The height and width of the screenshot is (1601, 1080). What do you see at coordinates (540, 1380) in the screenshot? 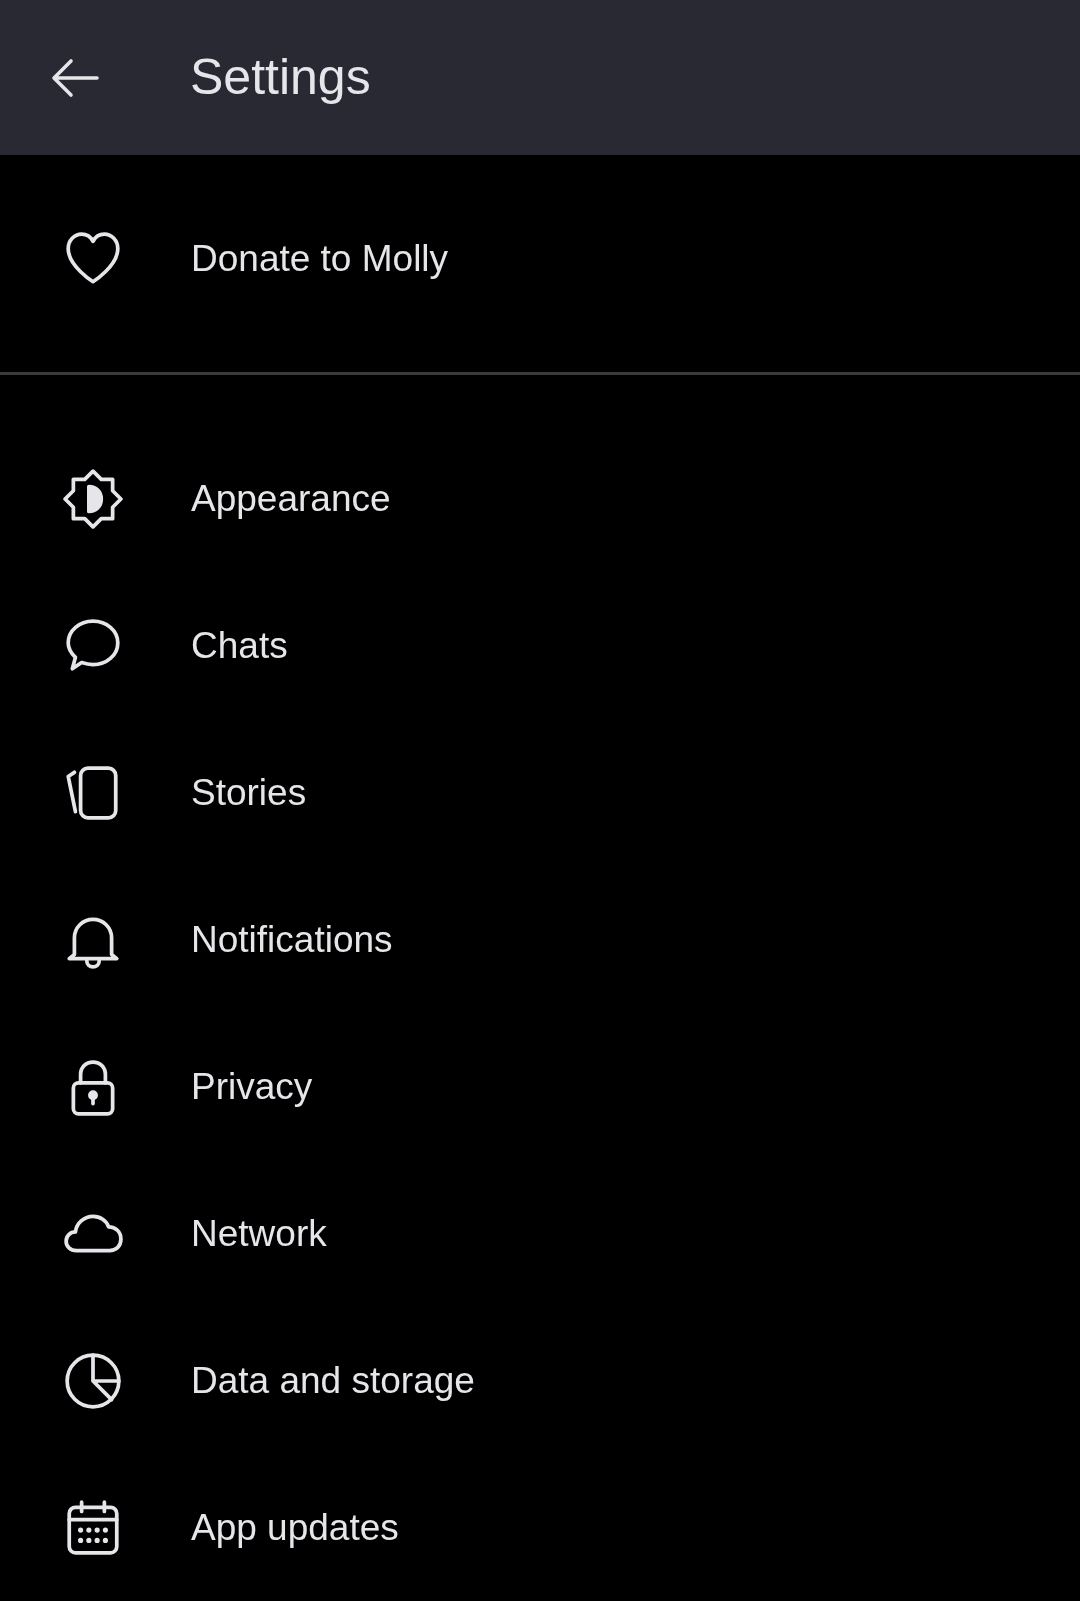
I see `settings-item: Data and storage` at bounding box center [540, 1380].